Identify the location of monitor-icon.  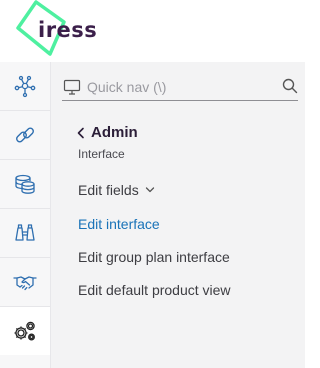
(72, 87).